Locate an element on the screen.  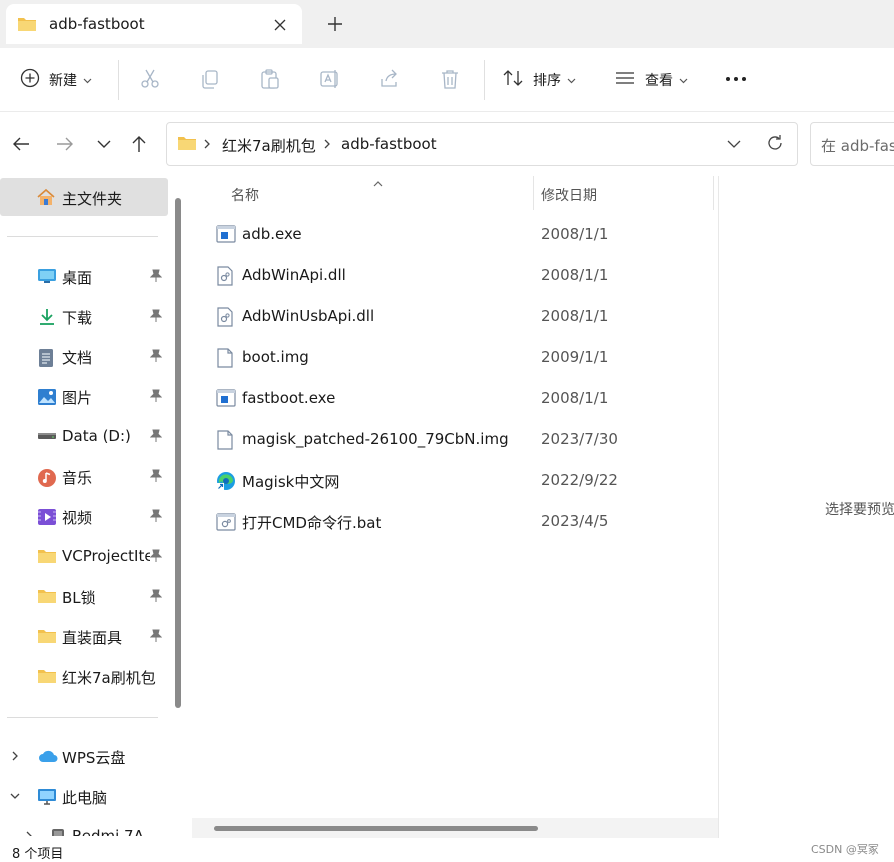
sidebar-item-bl-lock: BL锁 is located at coordinates (84, 597).